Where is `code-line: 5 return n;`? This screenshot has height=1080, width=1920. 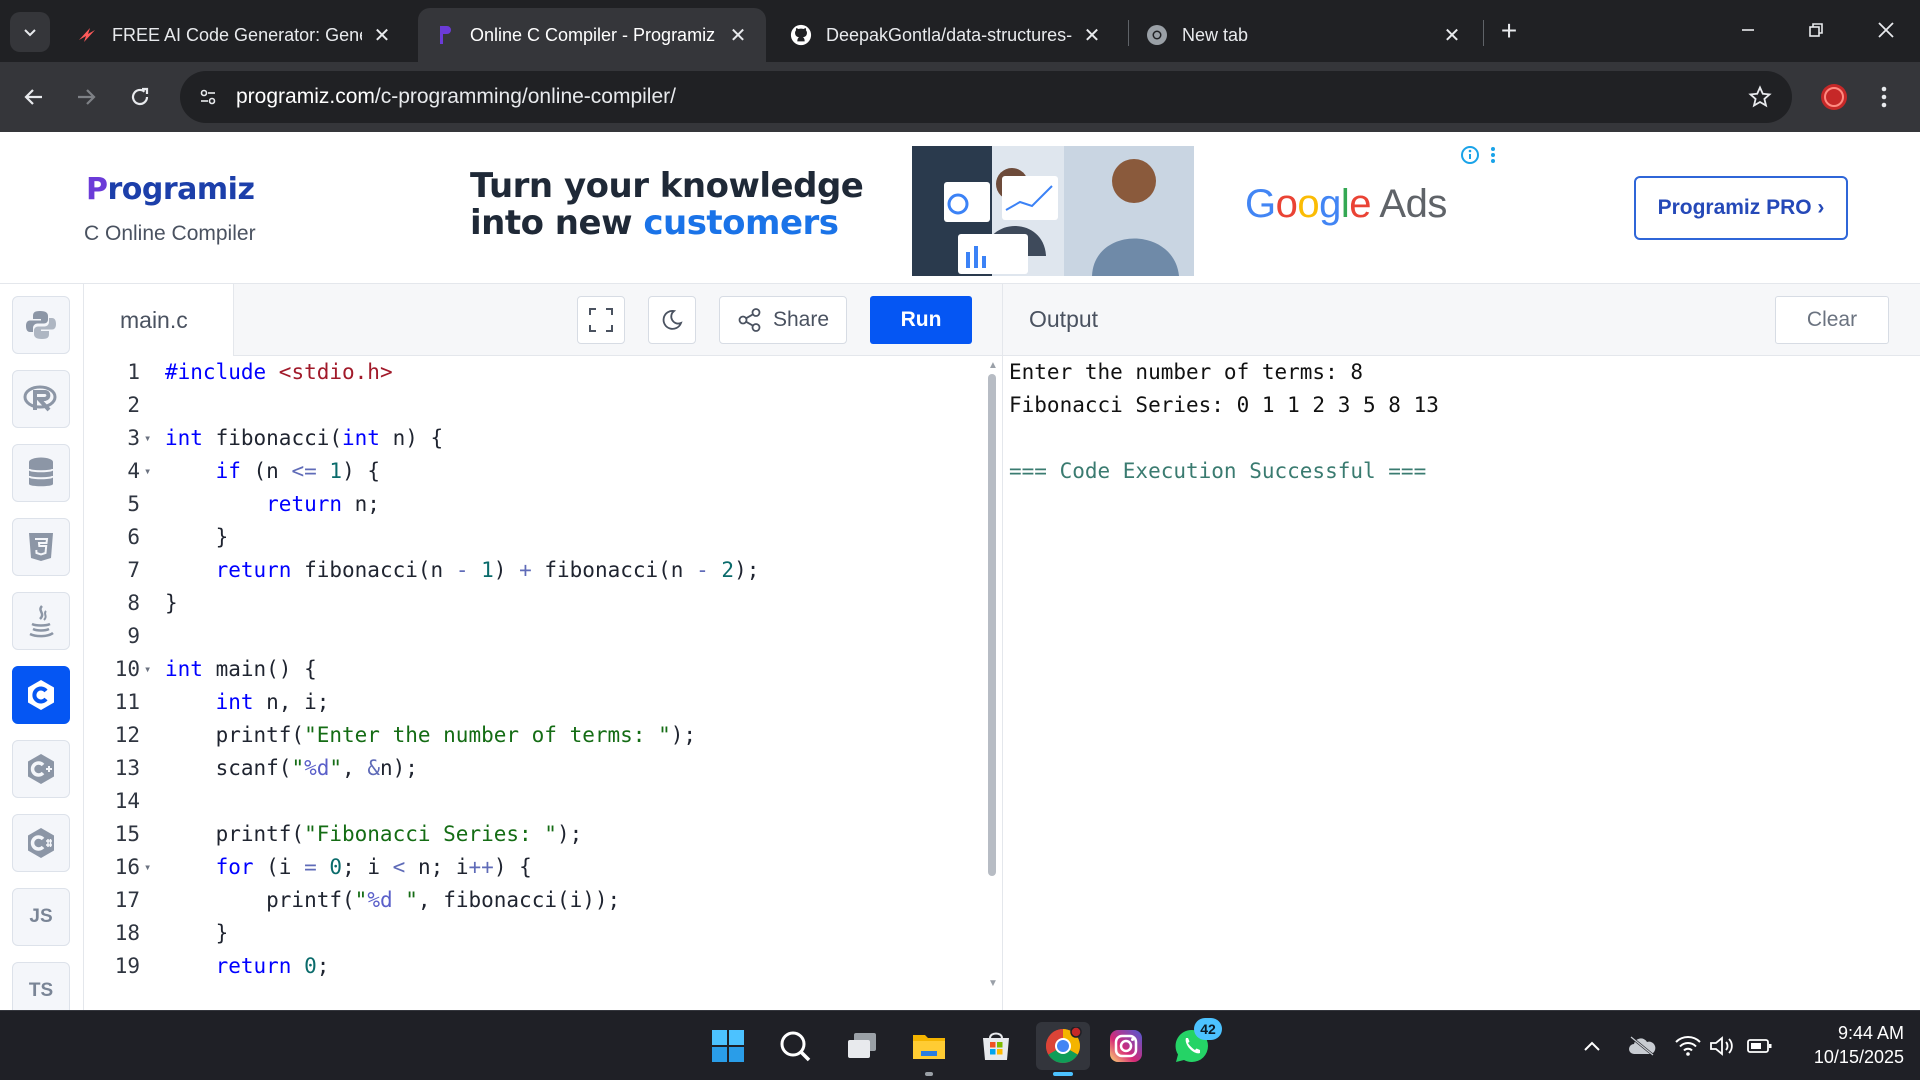
code-line: 5 return n; is located at coordinates (534, 504).